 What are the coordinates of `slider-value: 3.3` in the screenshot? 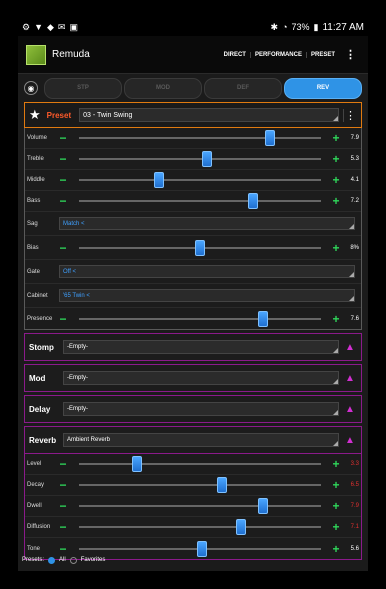 It's located at (354, 464).